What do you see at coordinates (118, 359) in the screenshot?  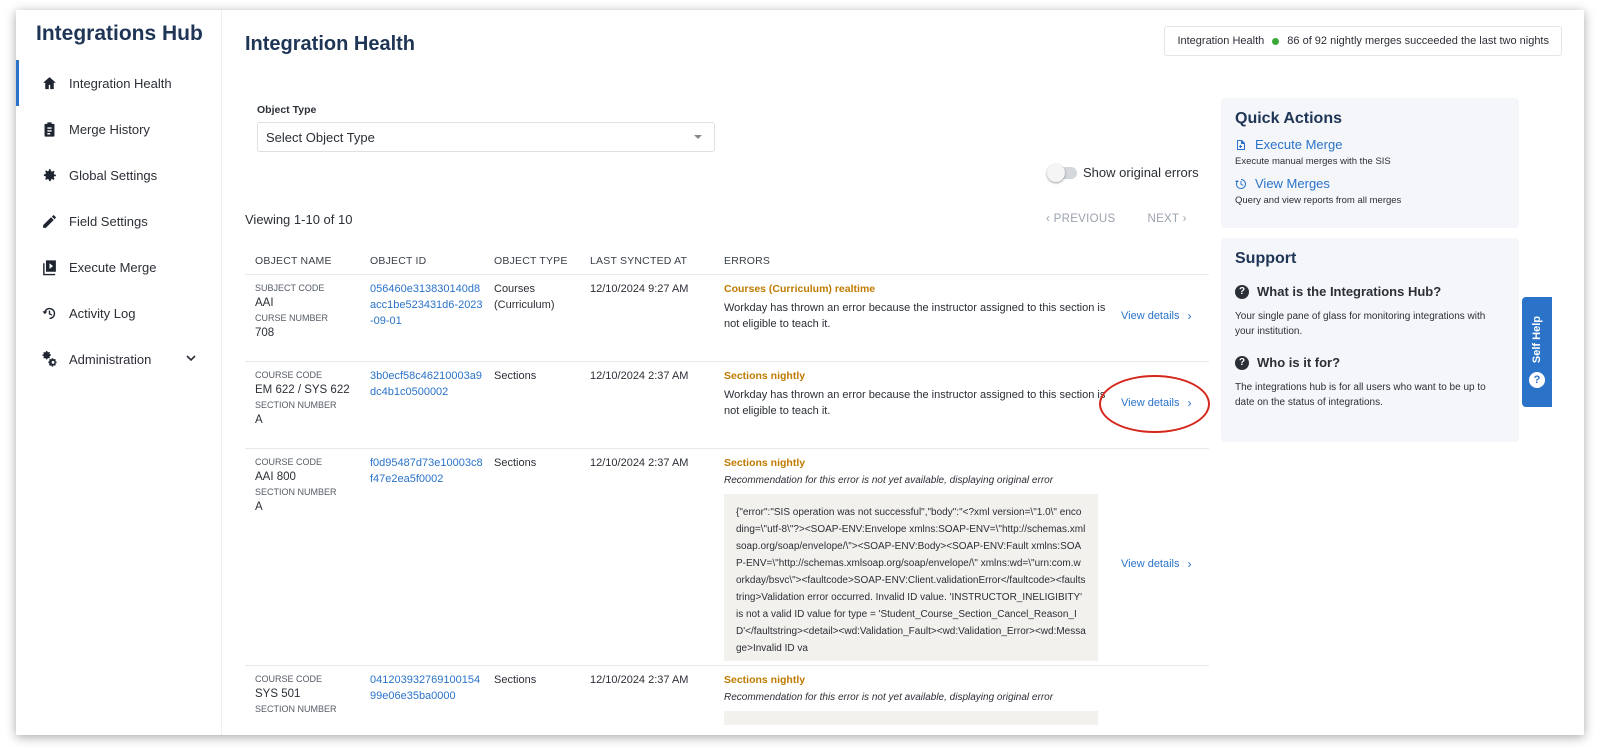 I see `sidebar-item-administration: Administration` at bounding box center [118, 359].